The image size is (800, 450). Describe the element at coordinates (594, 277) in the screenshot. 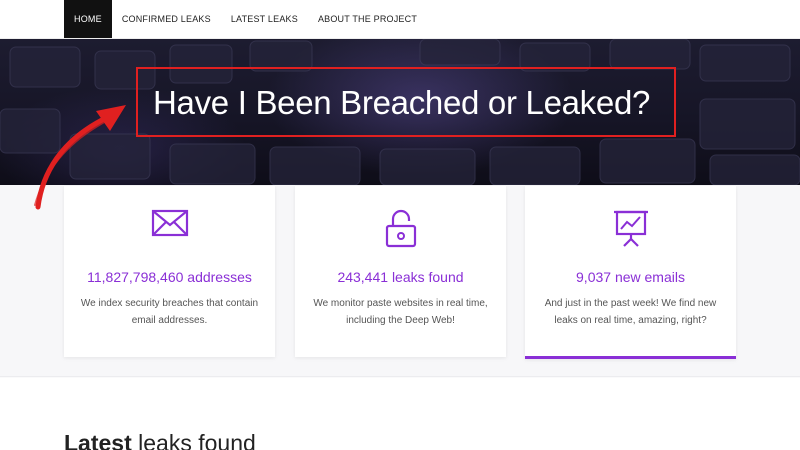

I see `stat-value: 9,037` at that location.